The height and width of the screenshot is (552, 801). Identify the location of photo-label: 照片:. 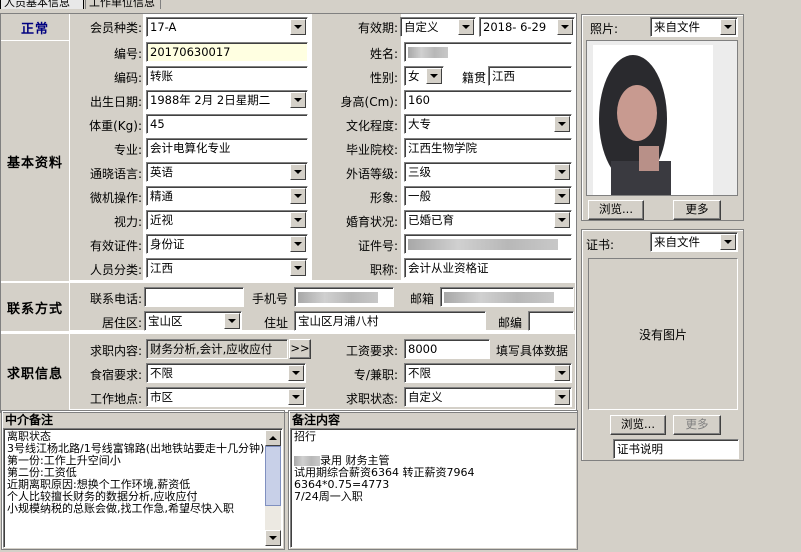
(604, 29).